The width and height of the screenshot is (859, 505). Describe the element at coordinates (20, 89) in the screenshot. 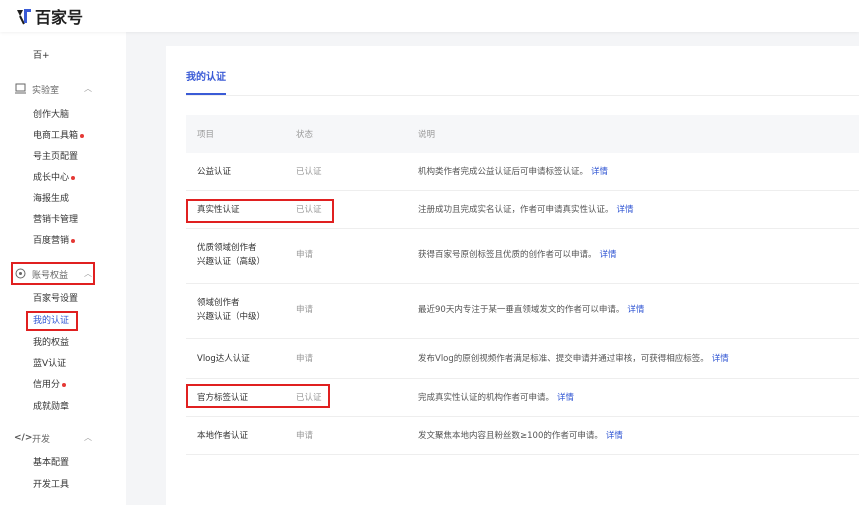

I see `lab-icon` at that location.